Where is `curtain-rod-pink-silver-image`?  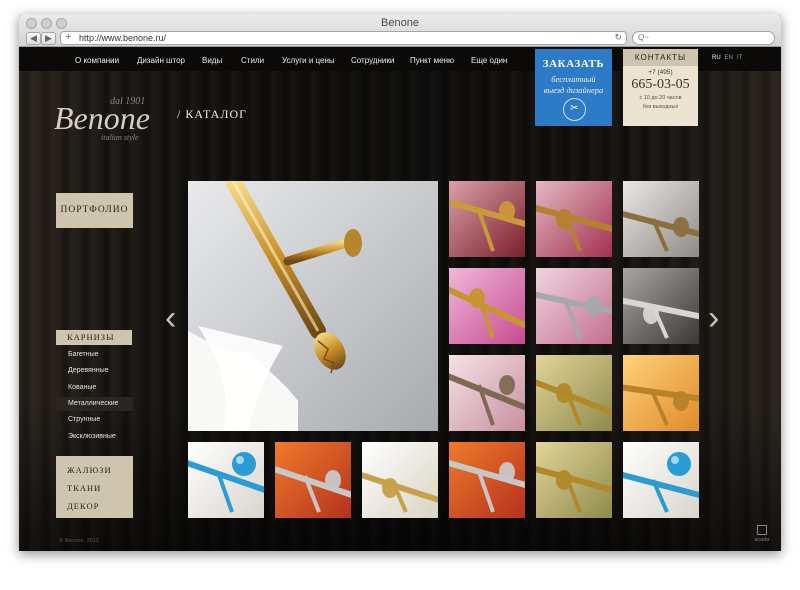
curtain-rod-pink-silver-image is located at coordinates (574, 306).